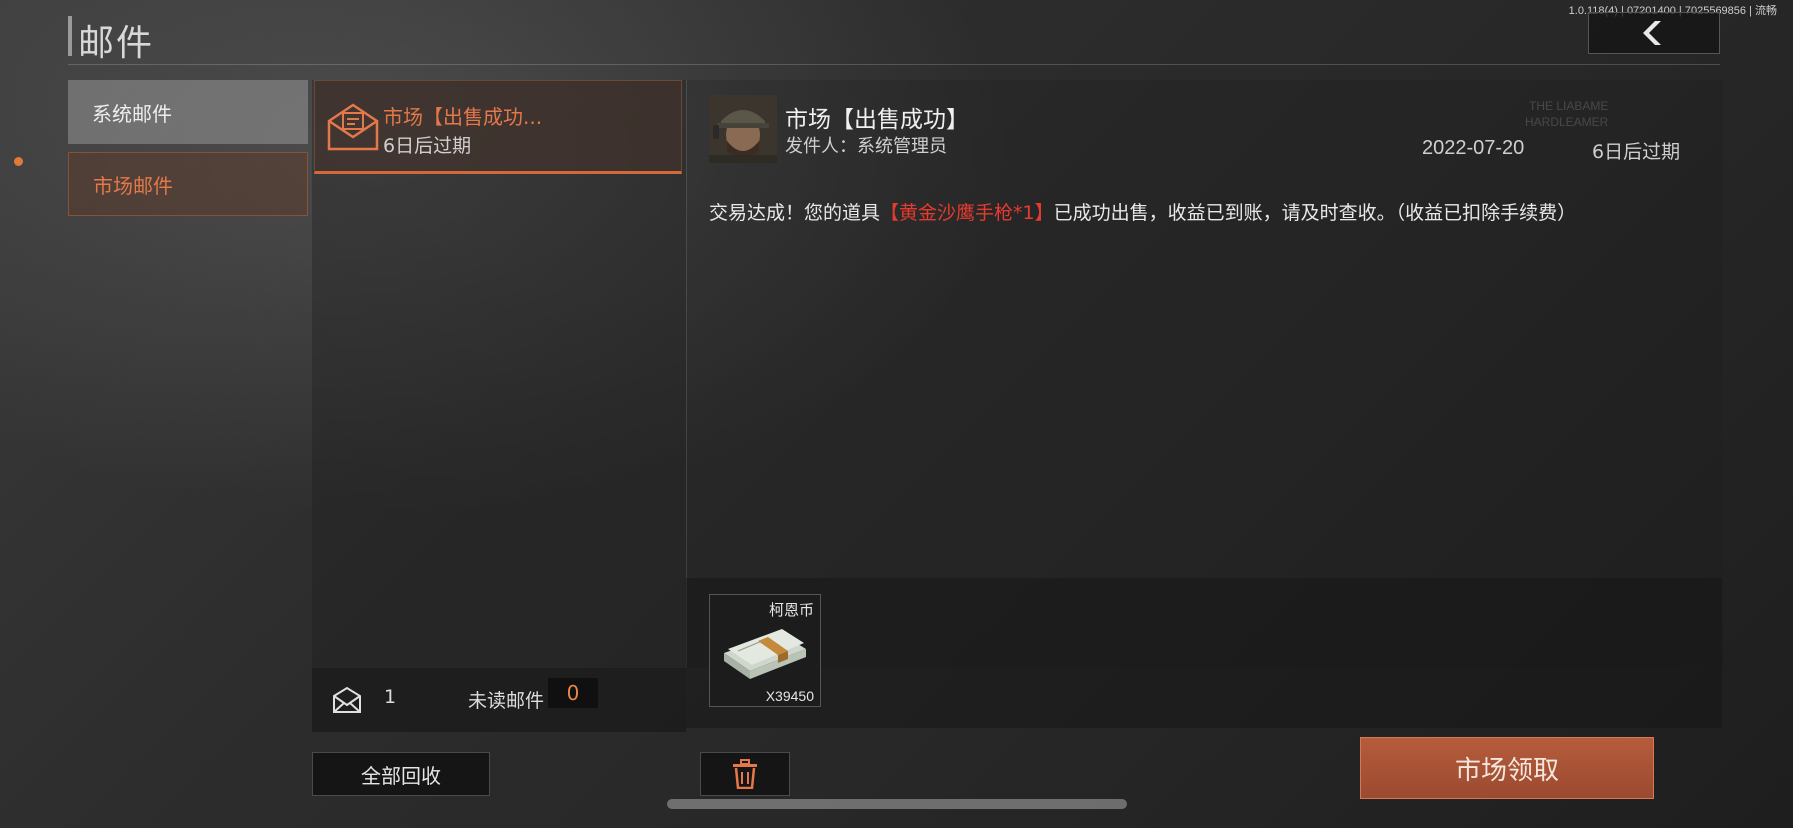 The image size is (1793, 828). What do you see at coordinates (1567, 122) in the screenshot?
I see `watermark-line: HARDLEAMER` at bounding box center [1567, 122].